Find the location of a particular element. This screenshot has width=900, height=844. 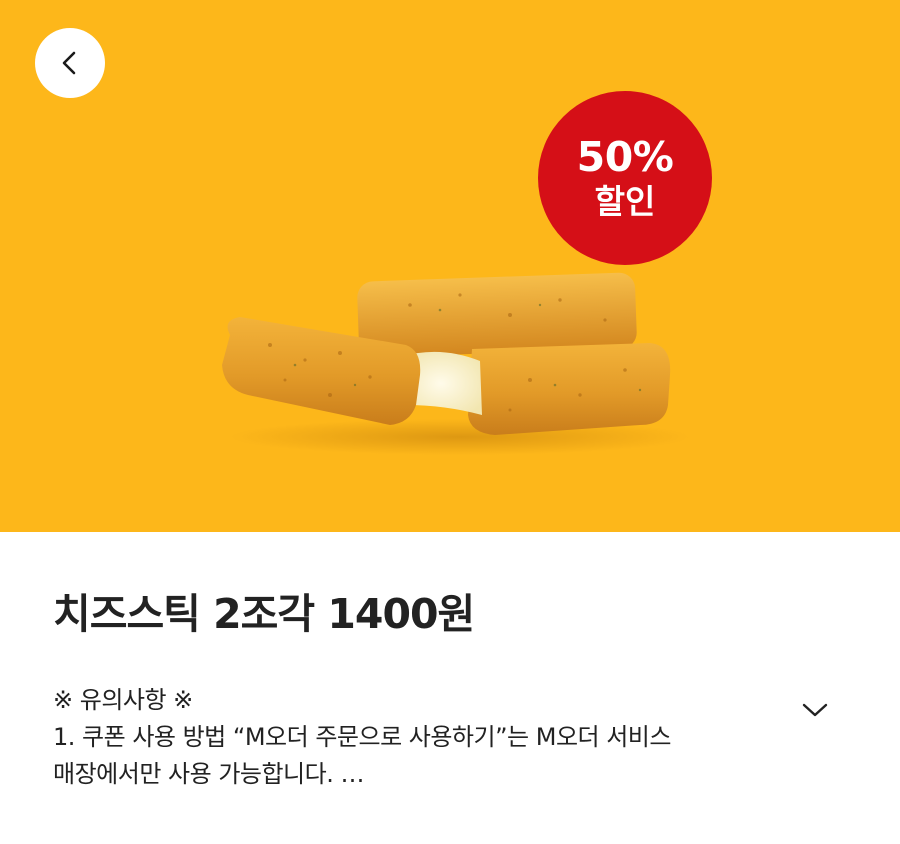

chevron-down-icon is located at coordinates (815, 710).